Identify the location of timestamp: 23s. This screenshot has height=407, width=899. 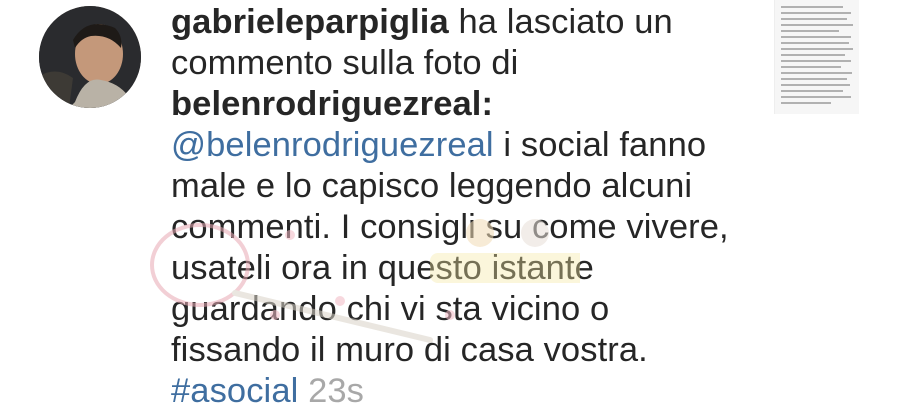
(331, 389).